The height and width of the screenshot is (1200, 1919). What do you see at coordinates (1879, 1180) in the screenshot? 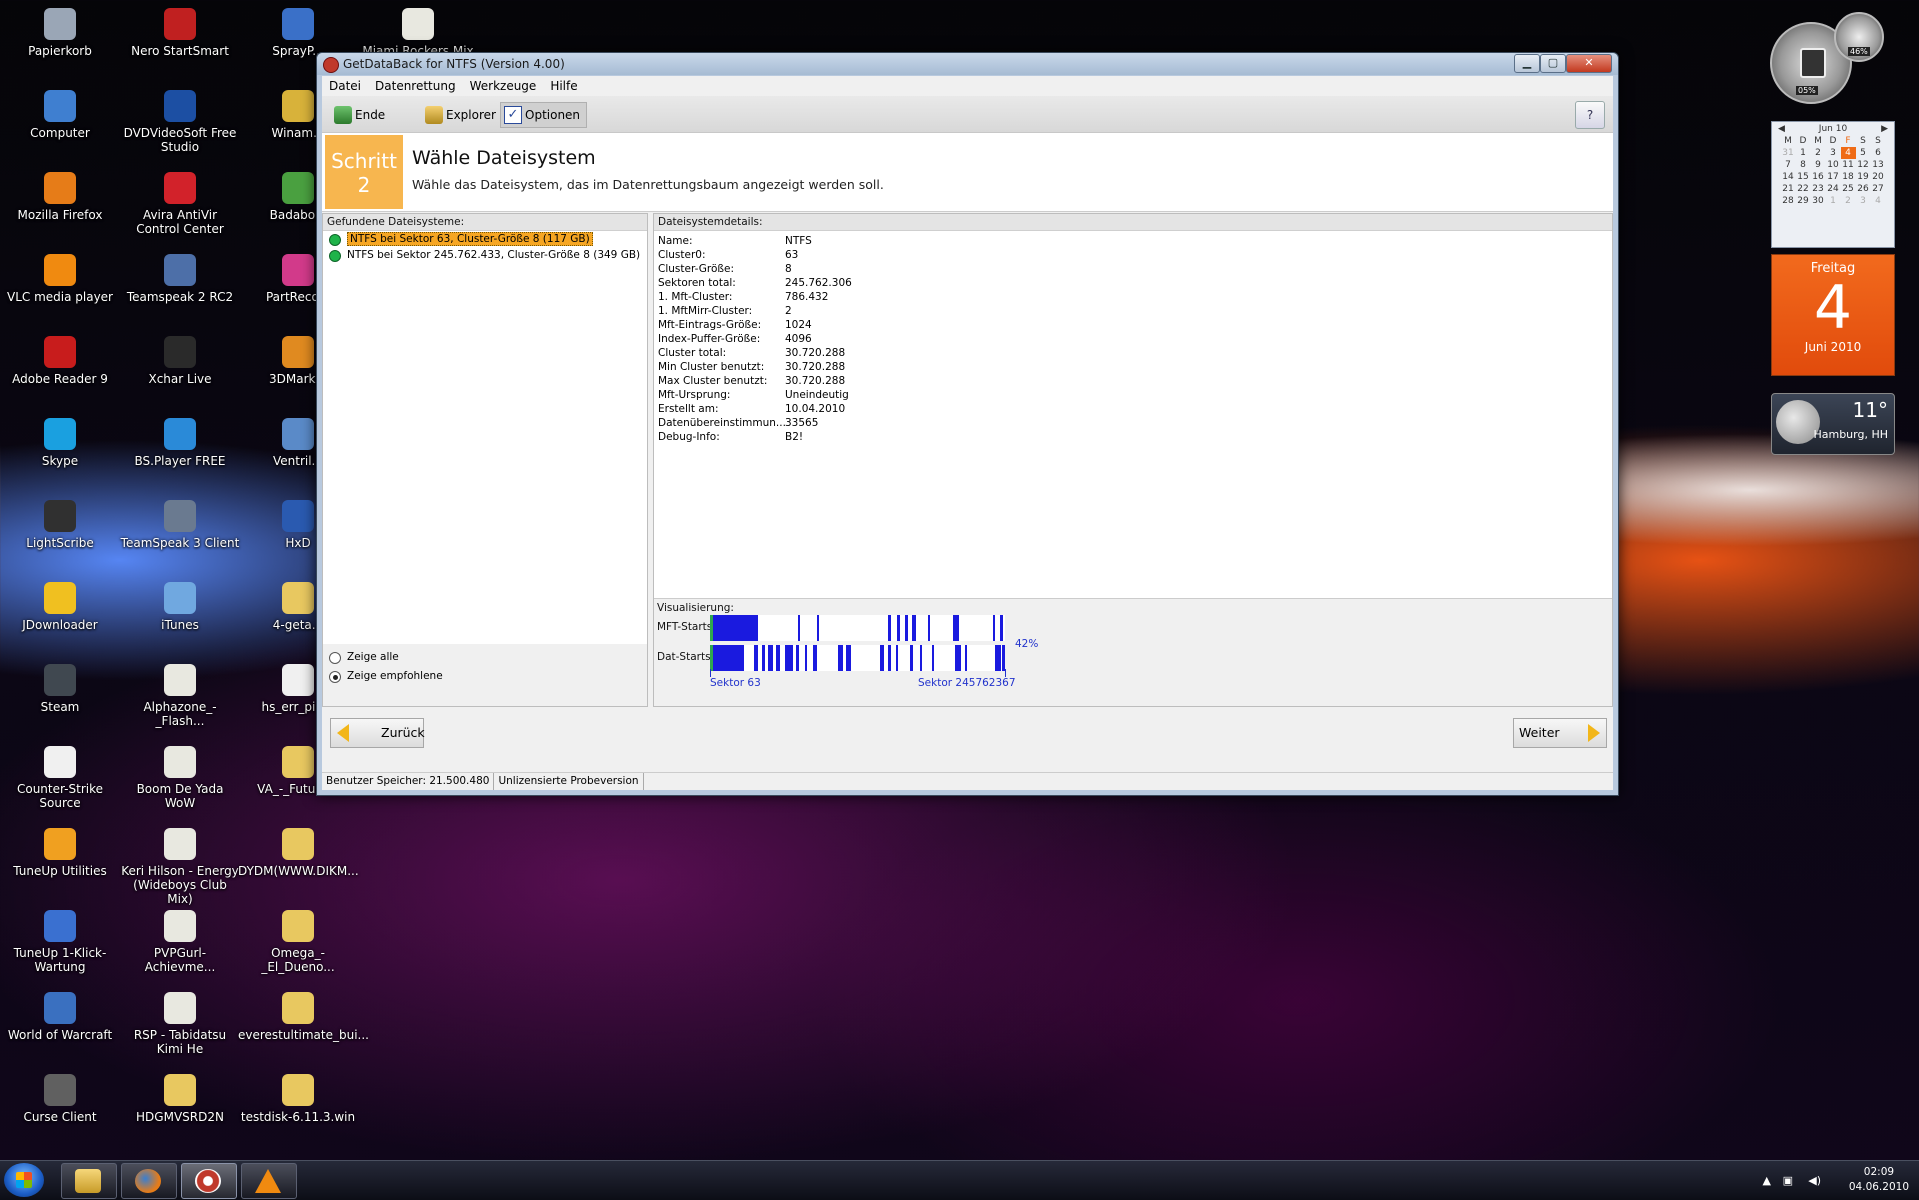
I see `clock: 02:09 04.06.2010` at bounding box center [1879, 1180].